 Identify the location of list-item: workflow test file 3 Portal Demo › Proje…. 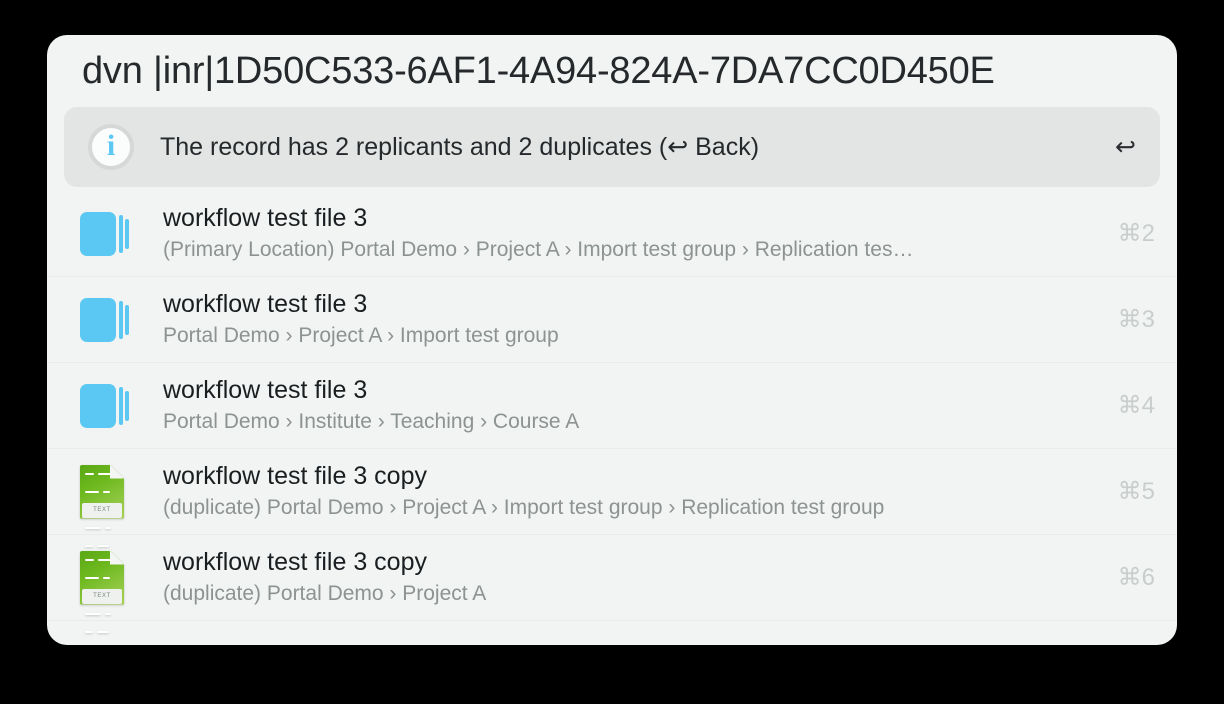
(612, 320).